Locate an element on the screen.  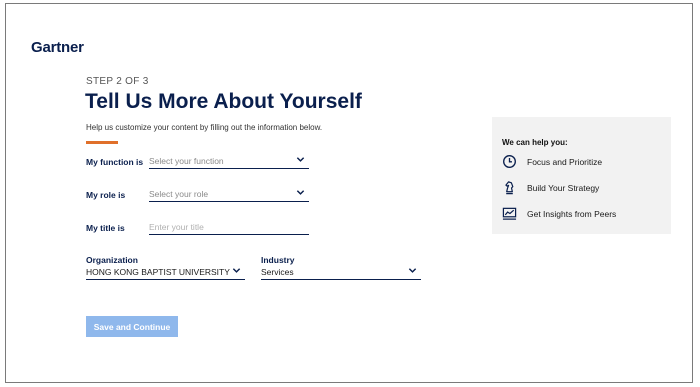
accent-divider is located at coordinates (102, 142).